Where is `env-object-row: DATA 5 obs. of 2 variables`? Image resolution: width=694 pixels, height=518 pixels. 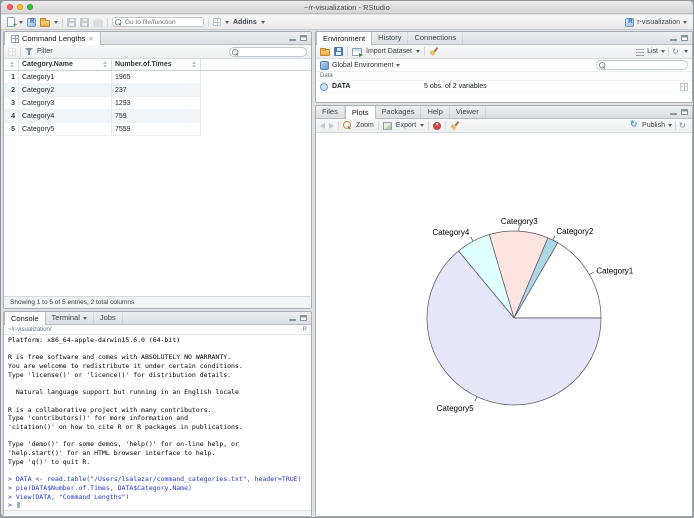
env-object-row: DATA 5 obs. of 2 variables is located at coordinates (504, 87).